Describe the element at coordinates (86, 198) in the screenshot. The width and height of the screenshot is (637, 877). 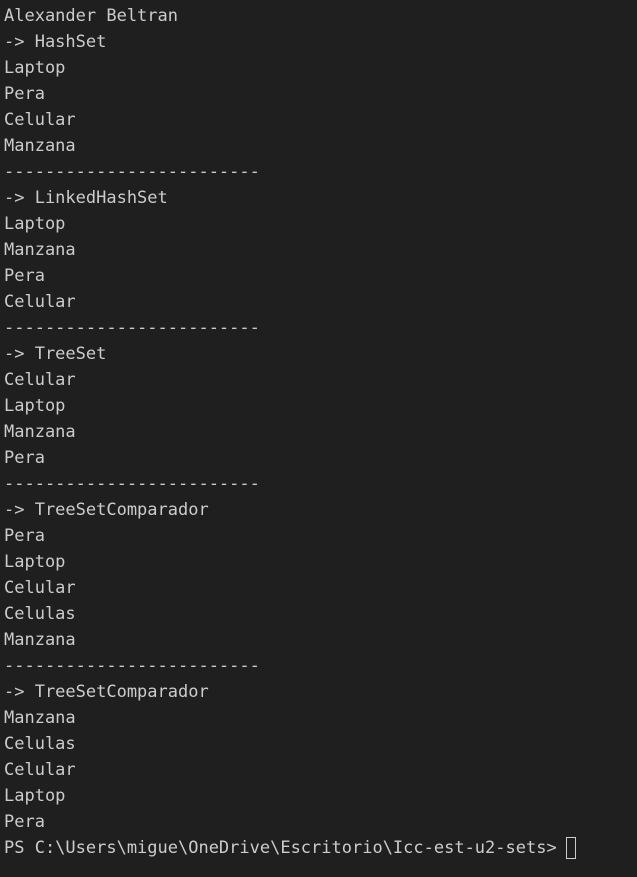
I see `output-line: -> LinkedHashSet` at that location.